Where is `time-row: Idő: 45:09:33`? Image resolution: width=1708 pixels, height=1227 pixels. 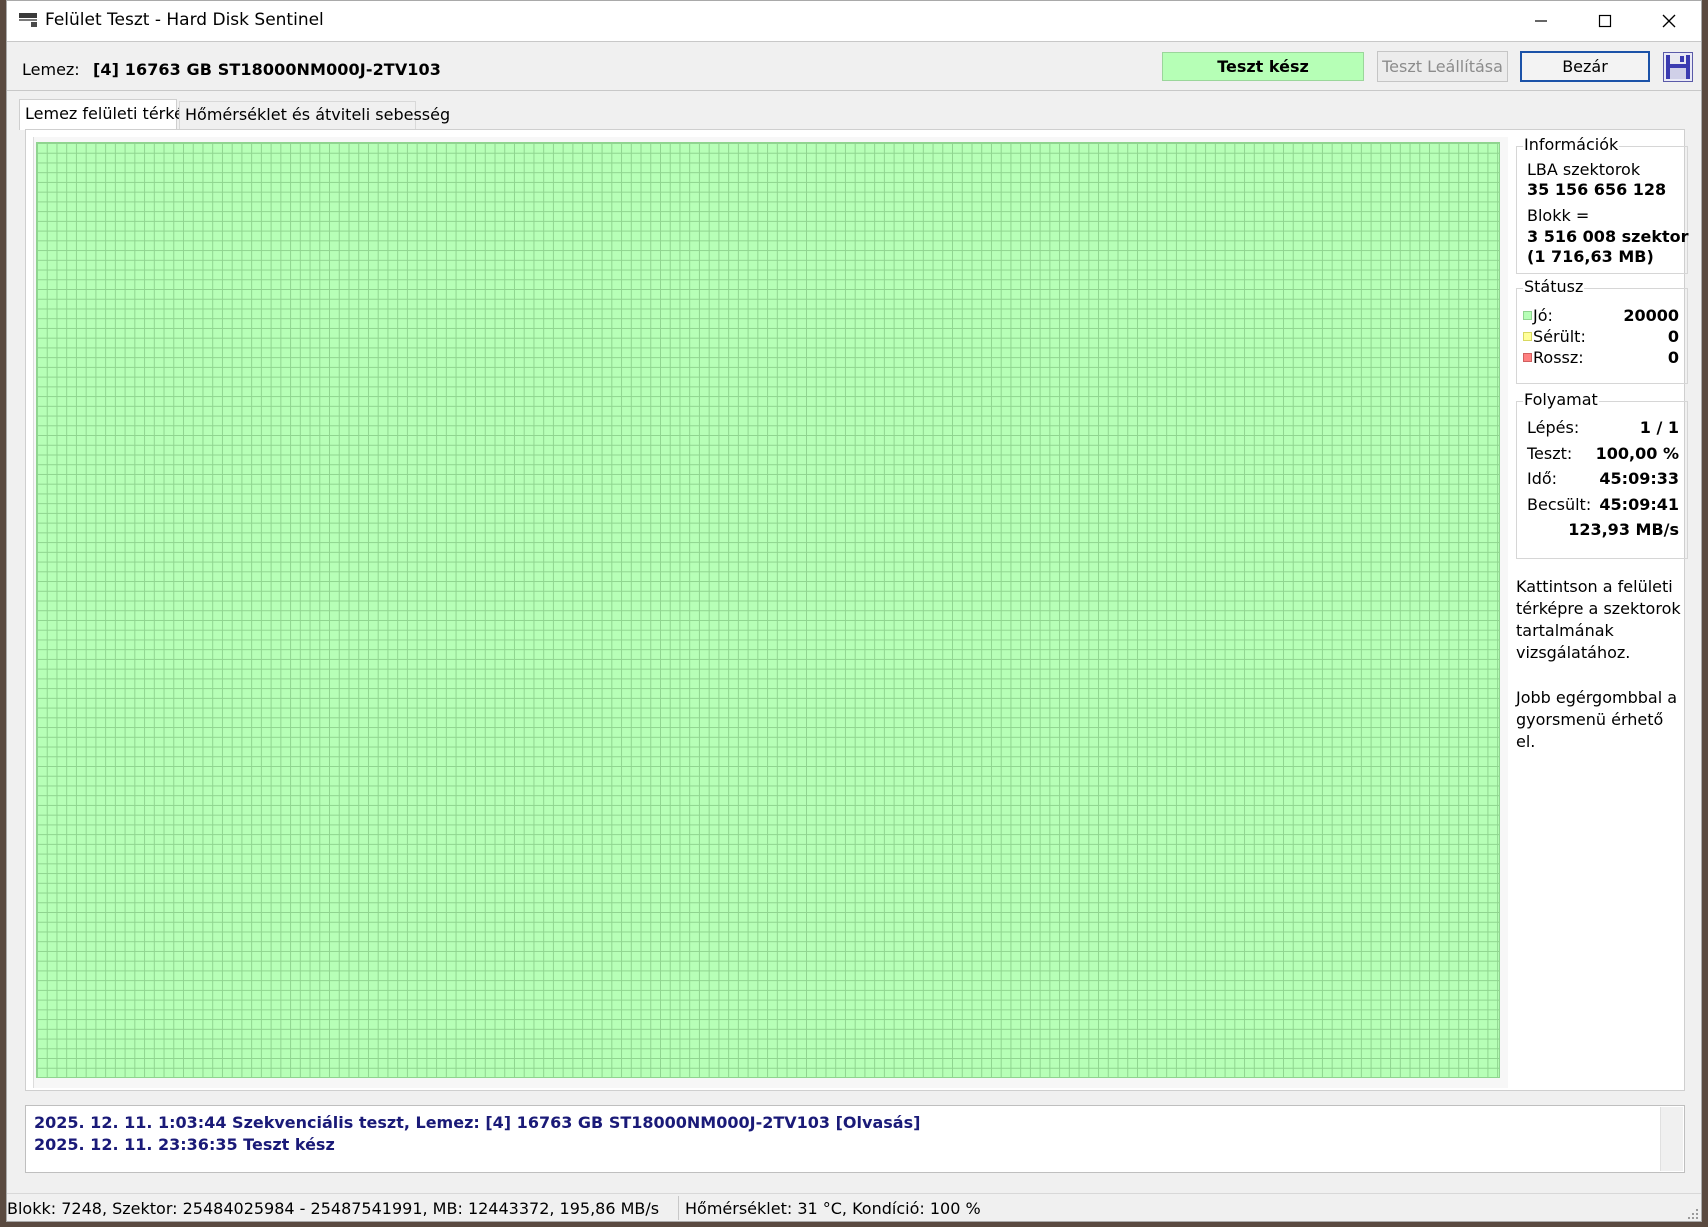
time-row: Idő: 45:09:33 is located at coordinates (1603, 479).